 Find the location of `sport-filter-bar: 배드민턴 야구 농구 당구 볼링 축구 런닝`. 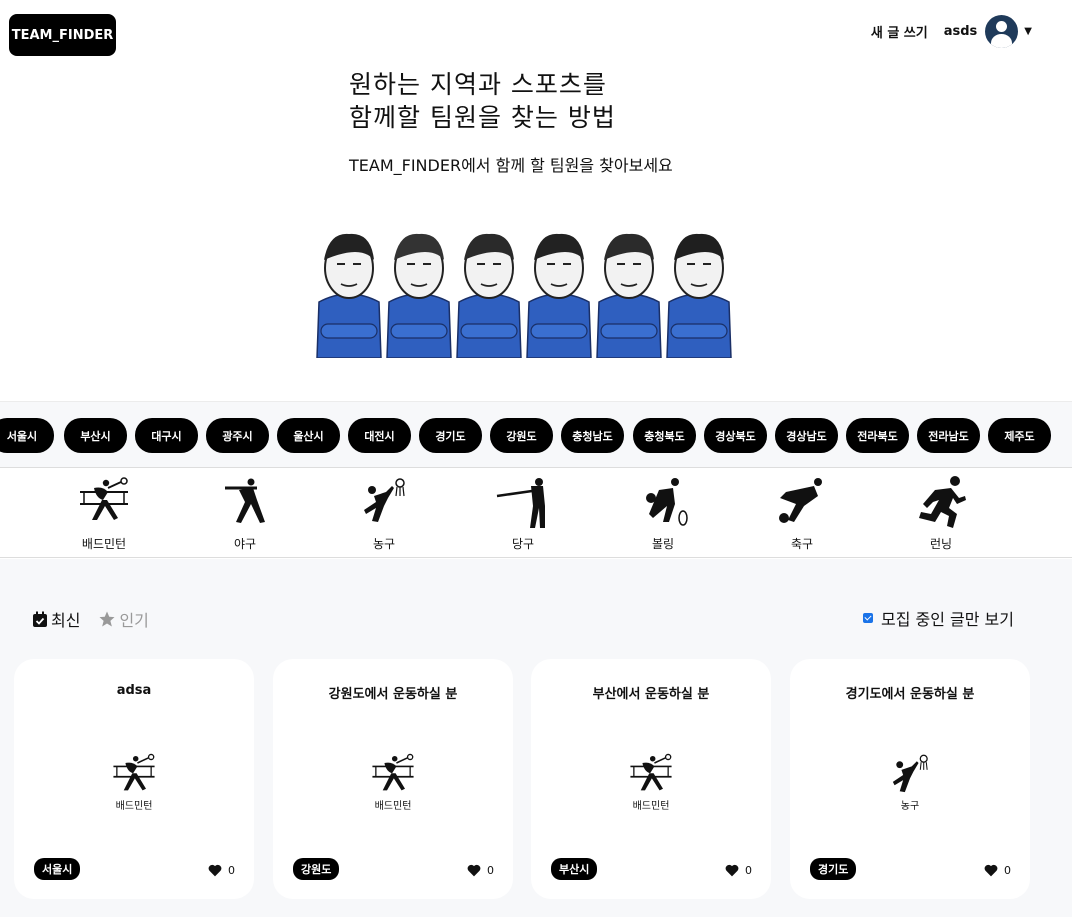

sport-filter-bar: 배드민턴 야구 농구 당구 볼링 축구 런닝 is located at coordinates (536, 513).